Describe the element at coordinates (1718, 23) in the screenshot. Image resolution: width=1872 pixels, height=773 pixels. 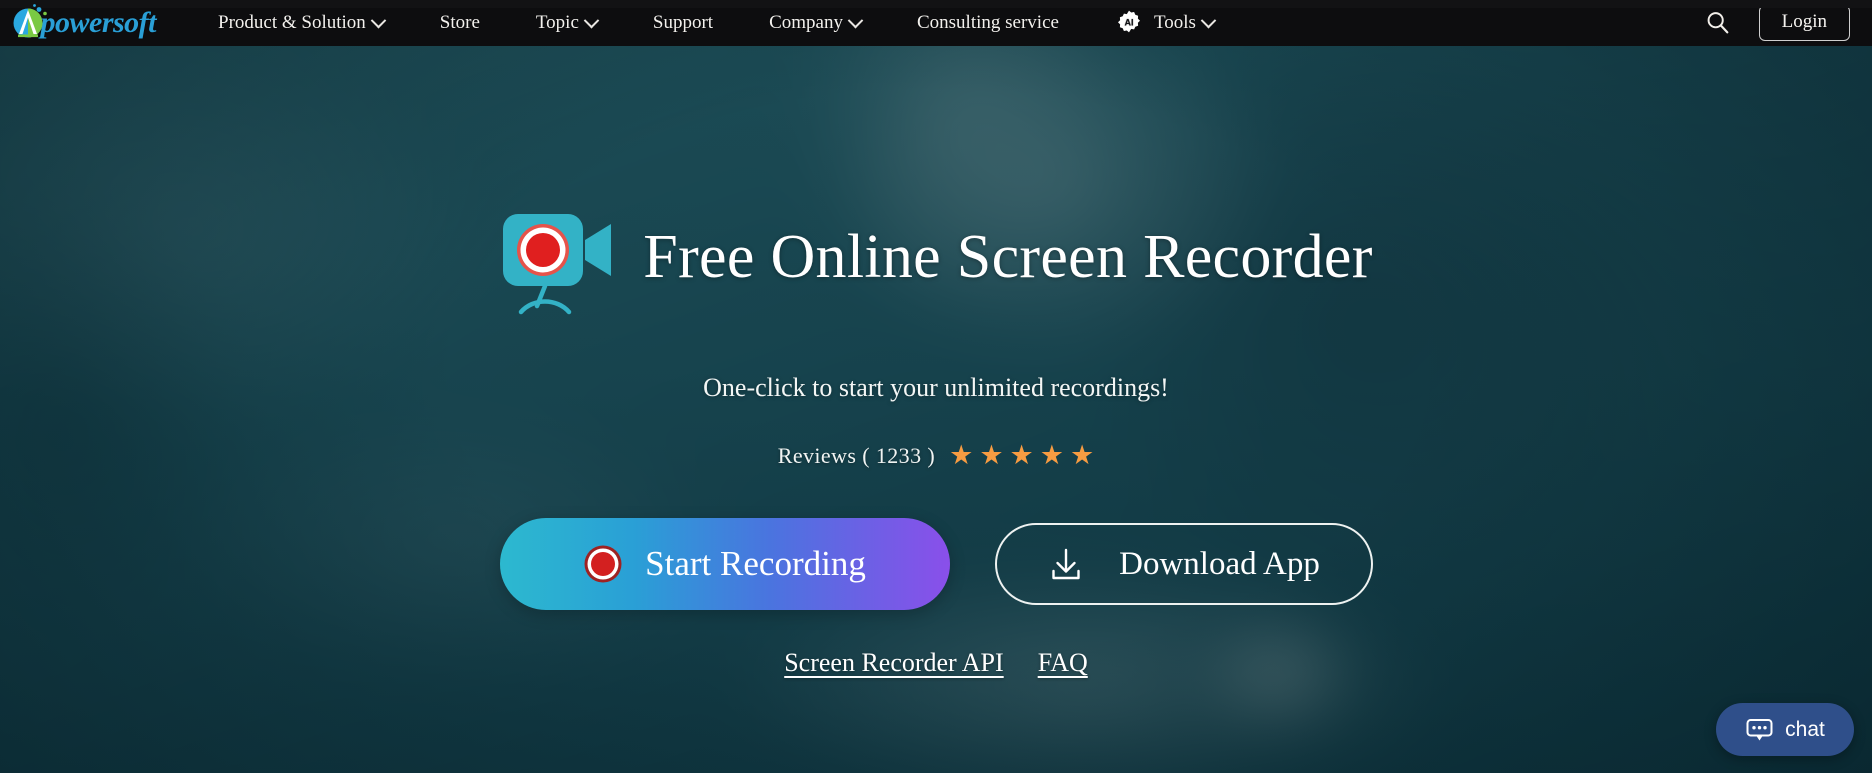
I see `search-icon` at that location.